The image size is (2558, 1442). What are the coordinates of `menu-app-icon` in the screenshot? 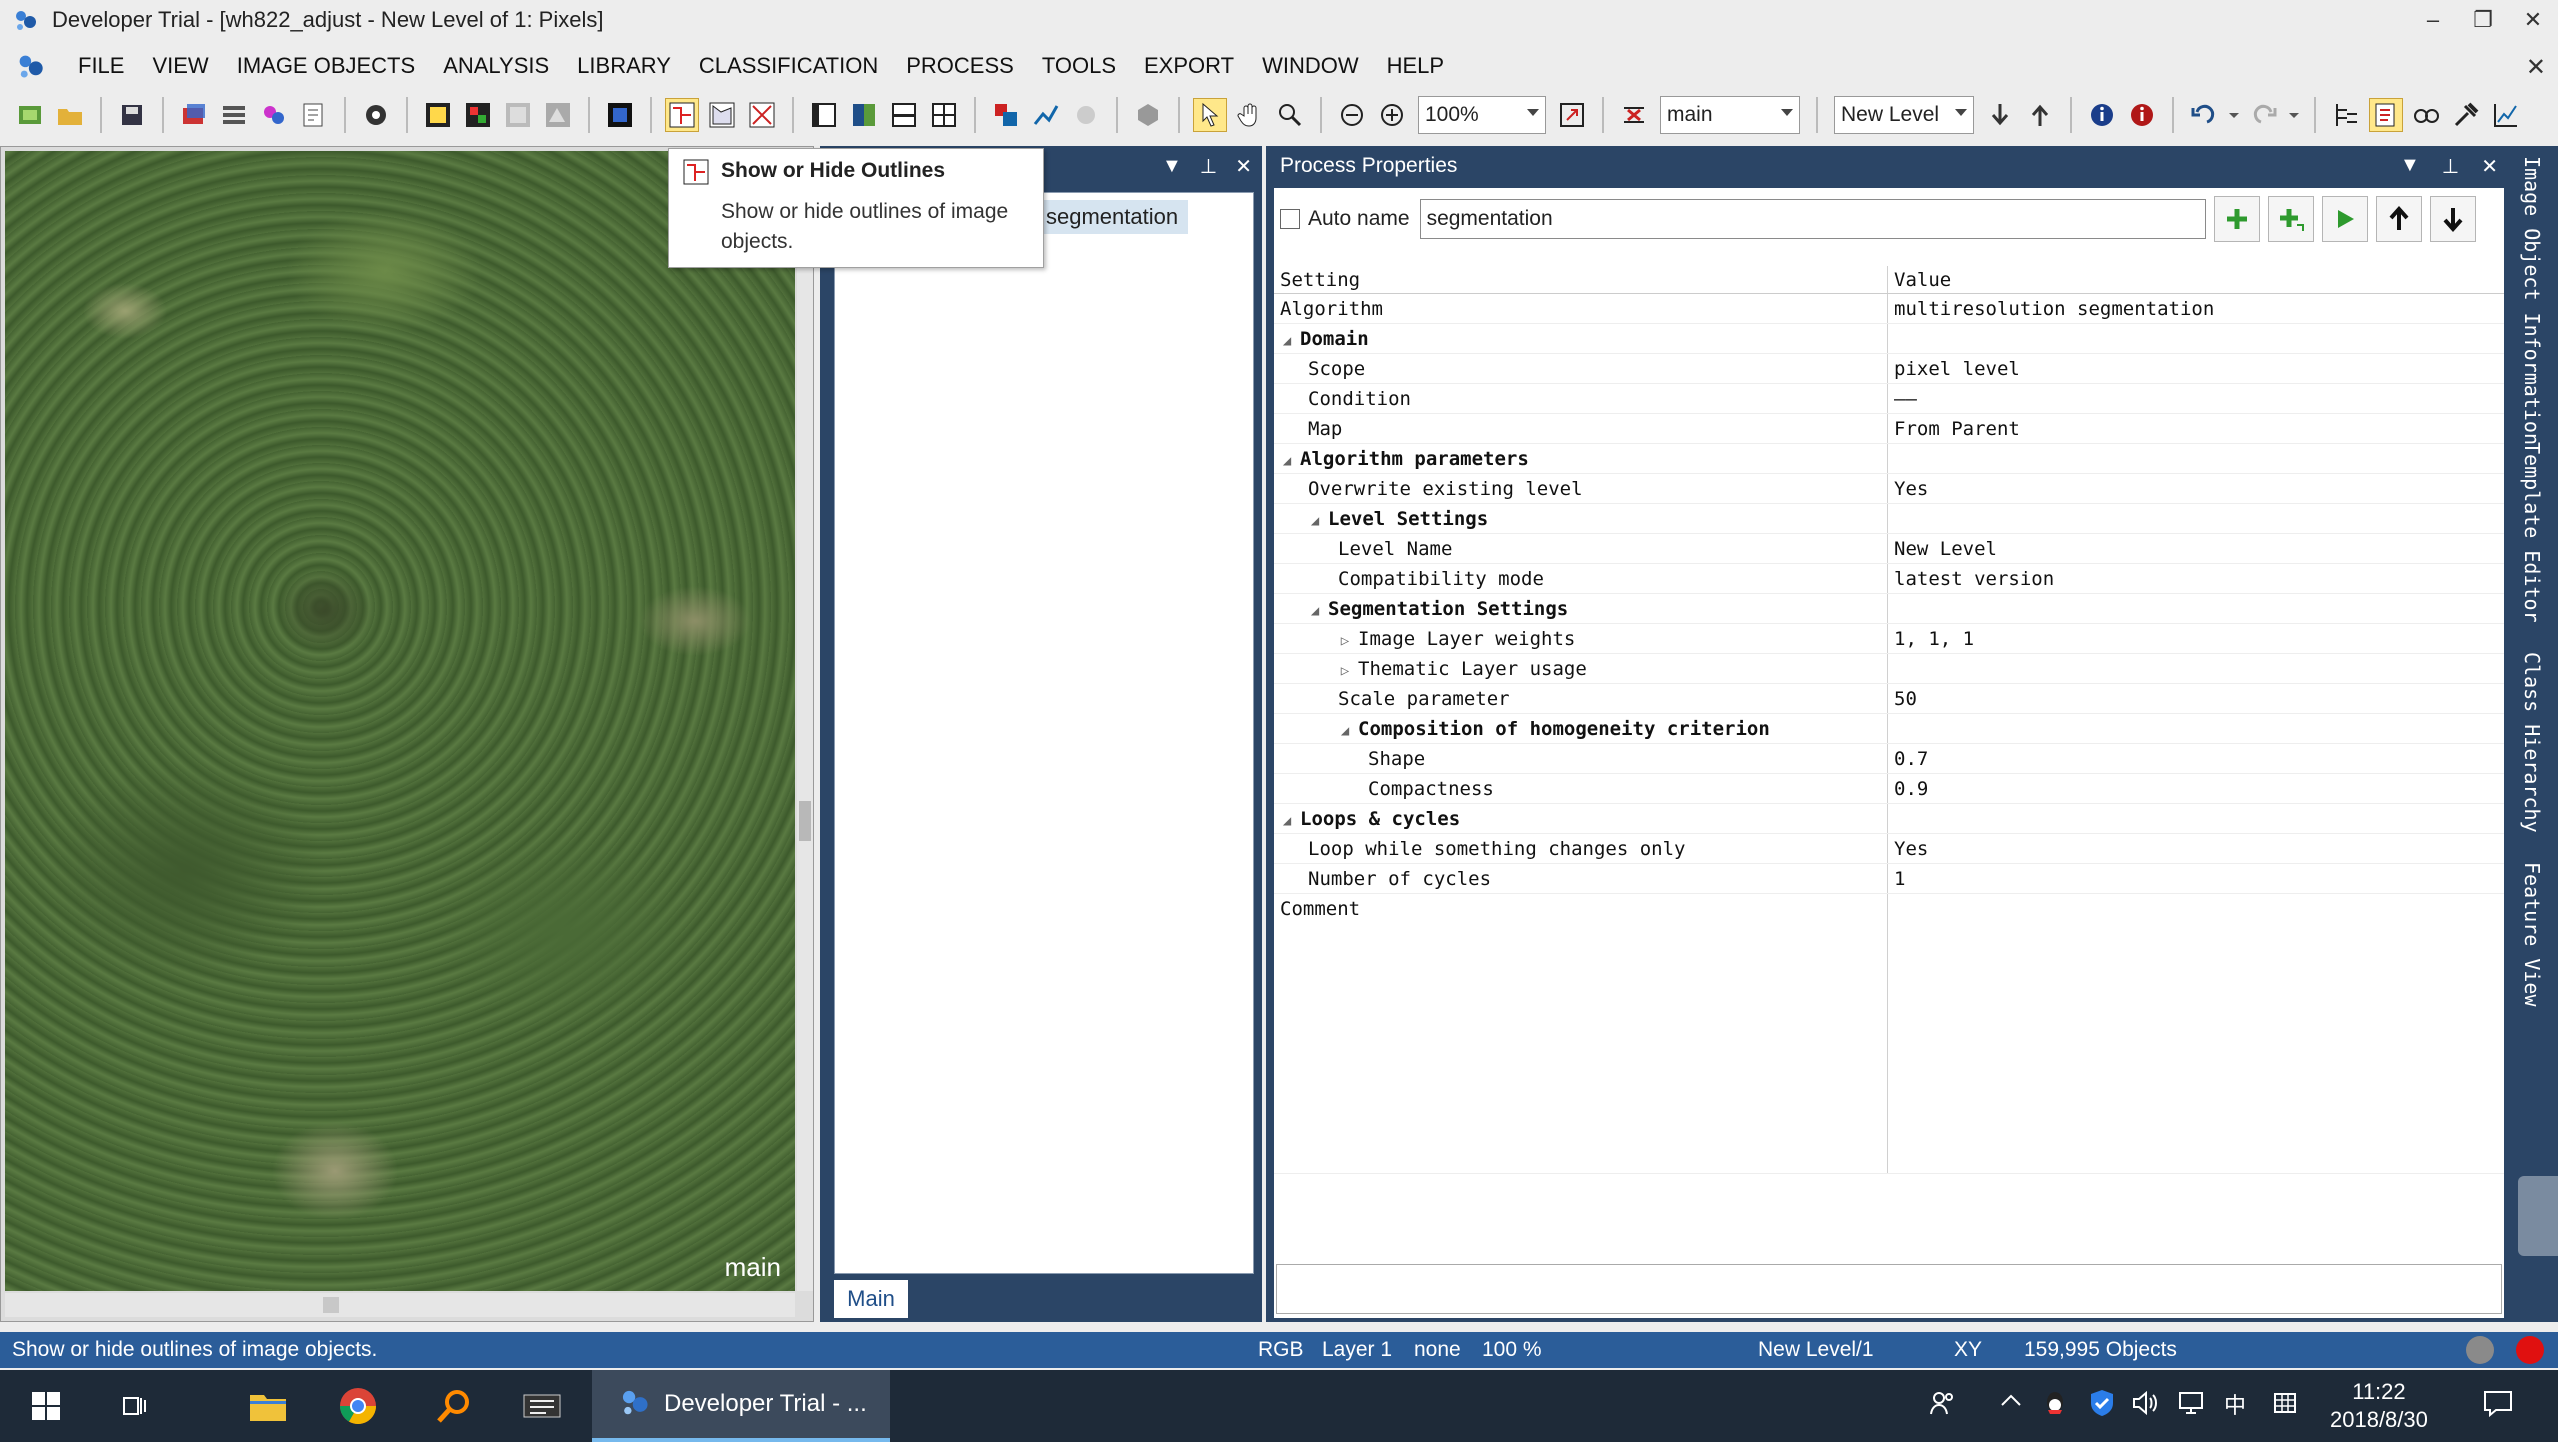 It's located at (30, 66).